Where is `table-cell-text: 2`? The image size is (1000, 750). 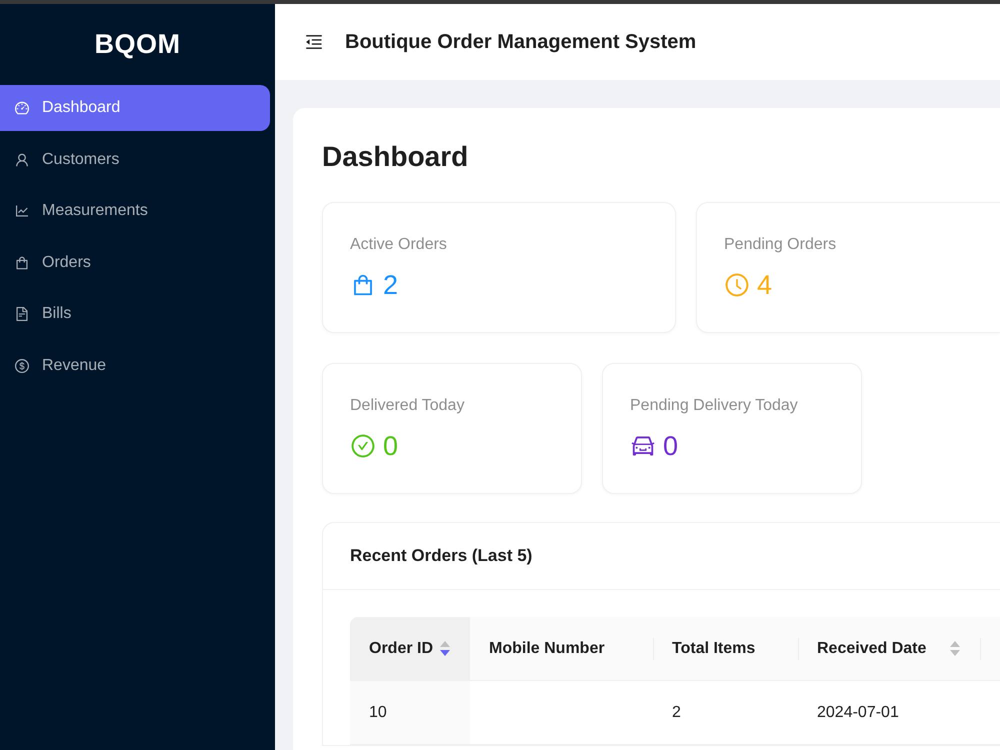 table-cell-text: 2 is located at coordinates (676, 712).